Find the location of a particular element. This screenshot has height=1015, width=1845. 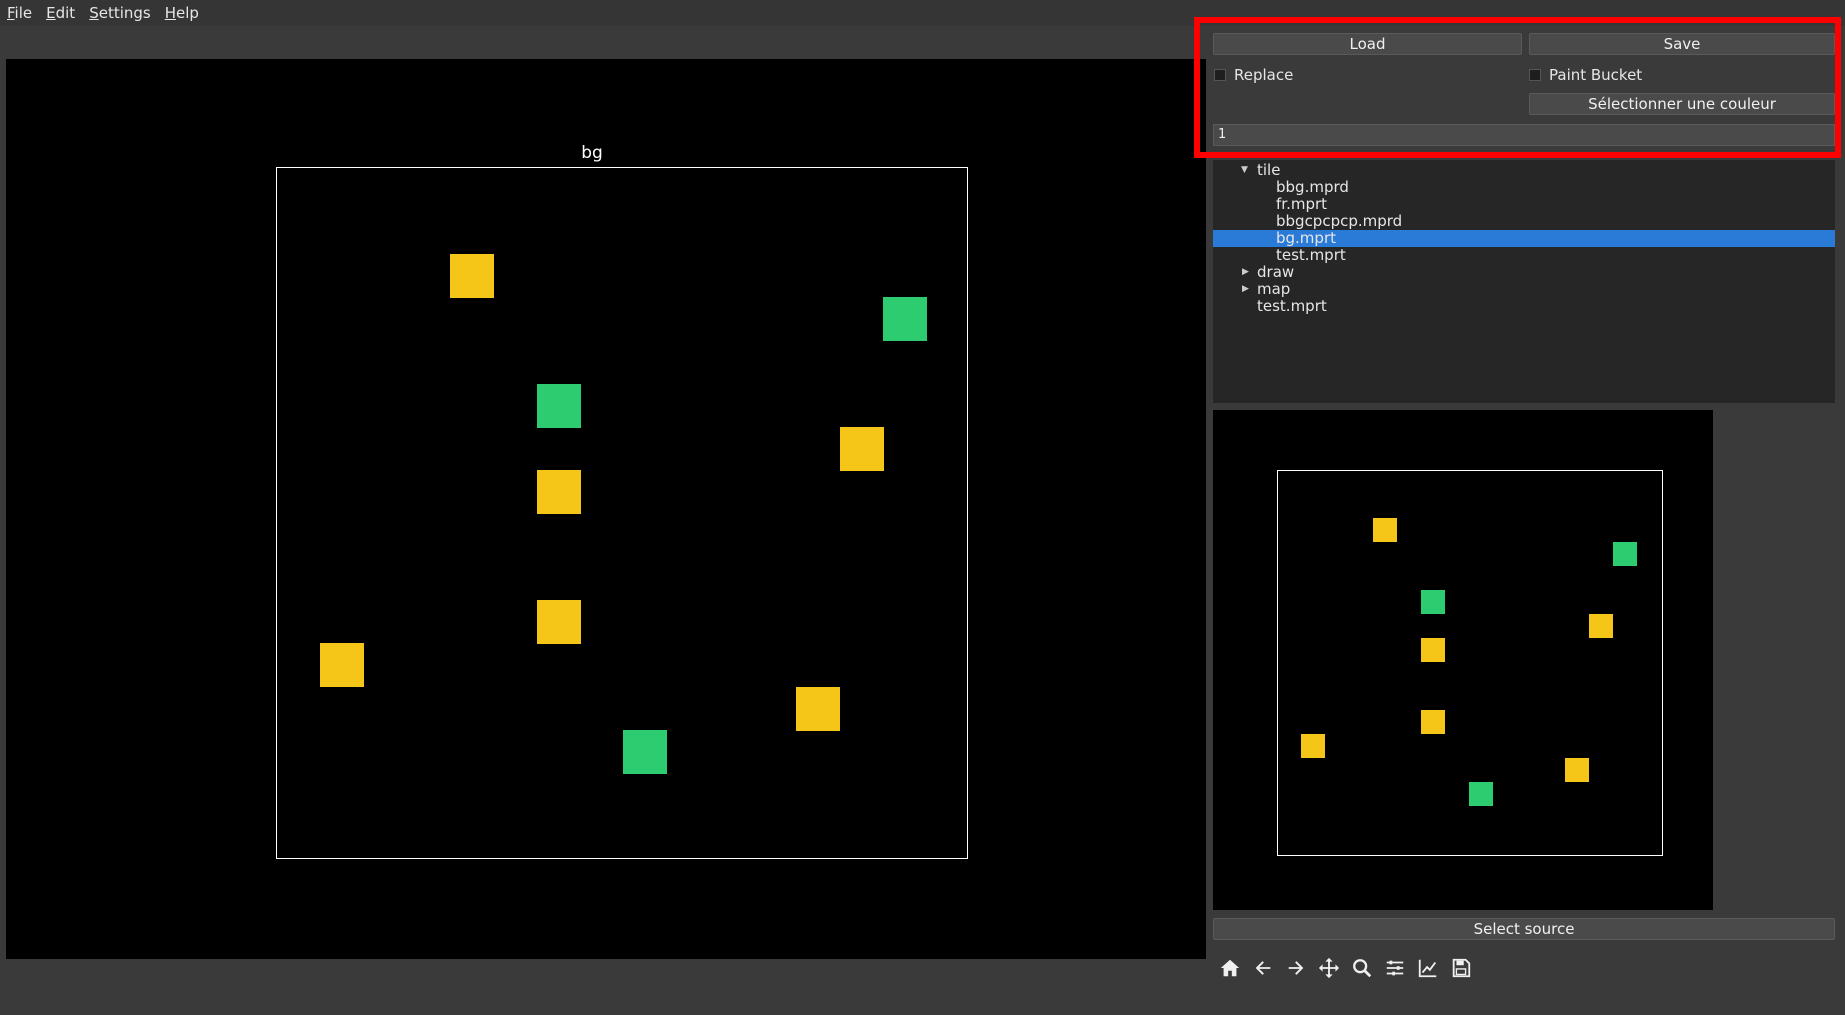

preview-canvas is located at coordinates (1463, 660).